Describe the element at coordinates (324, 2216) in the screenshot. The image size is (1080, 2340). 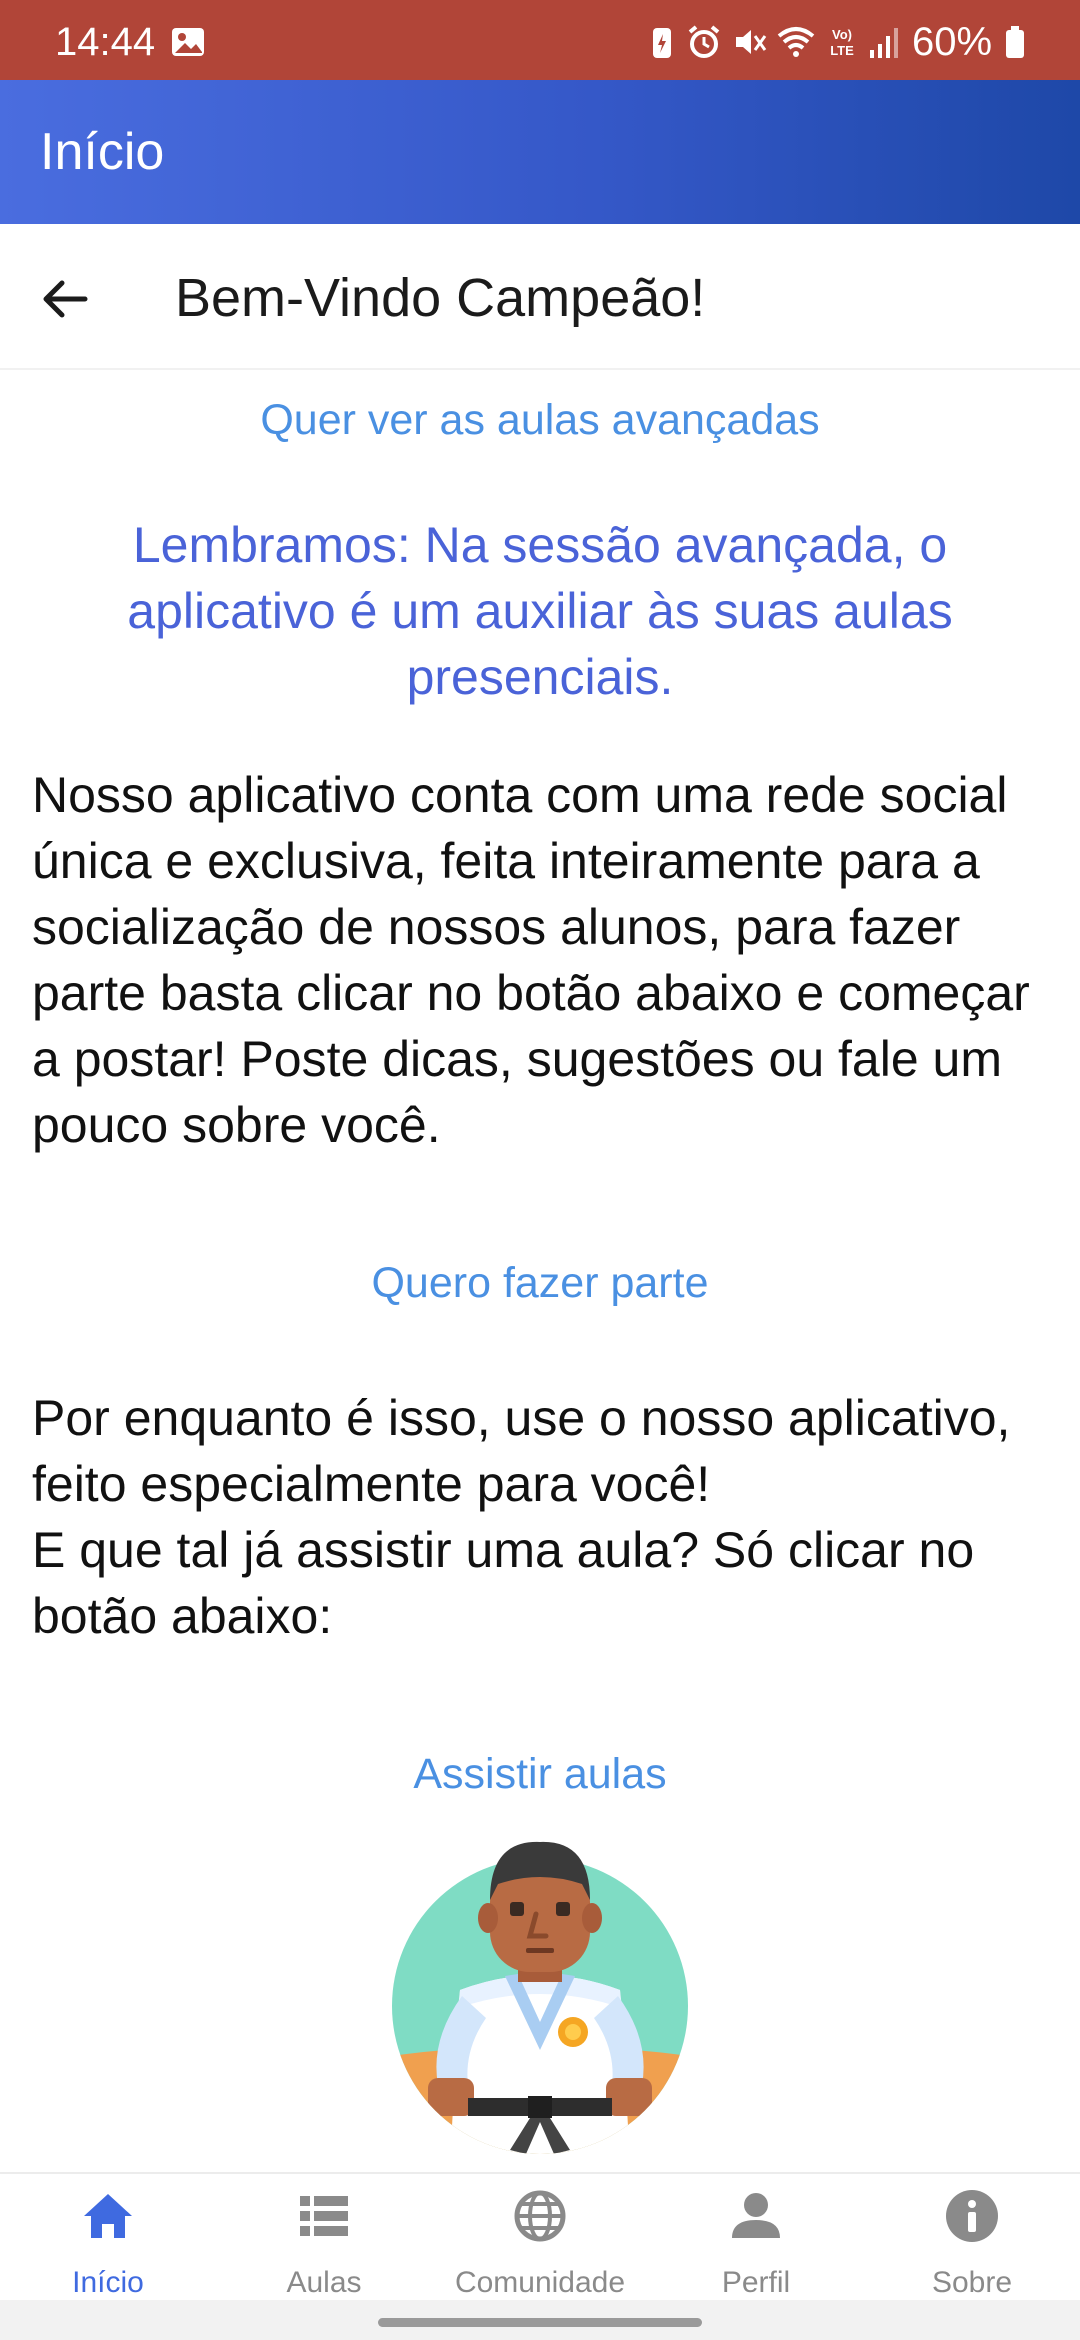
I see `list-icon` at that location.